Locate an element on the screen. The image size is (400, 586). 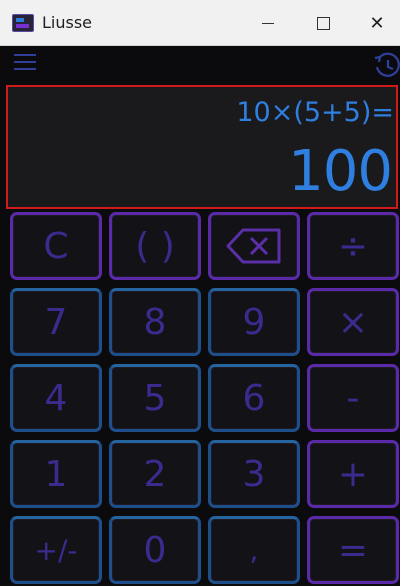
digit-5-button: 5 is located at coordinates (155, 398).